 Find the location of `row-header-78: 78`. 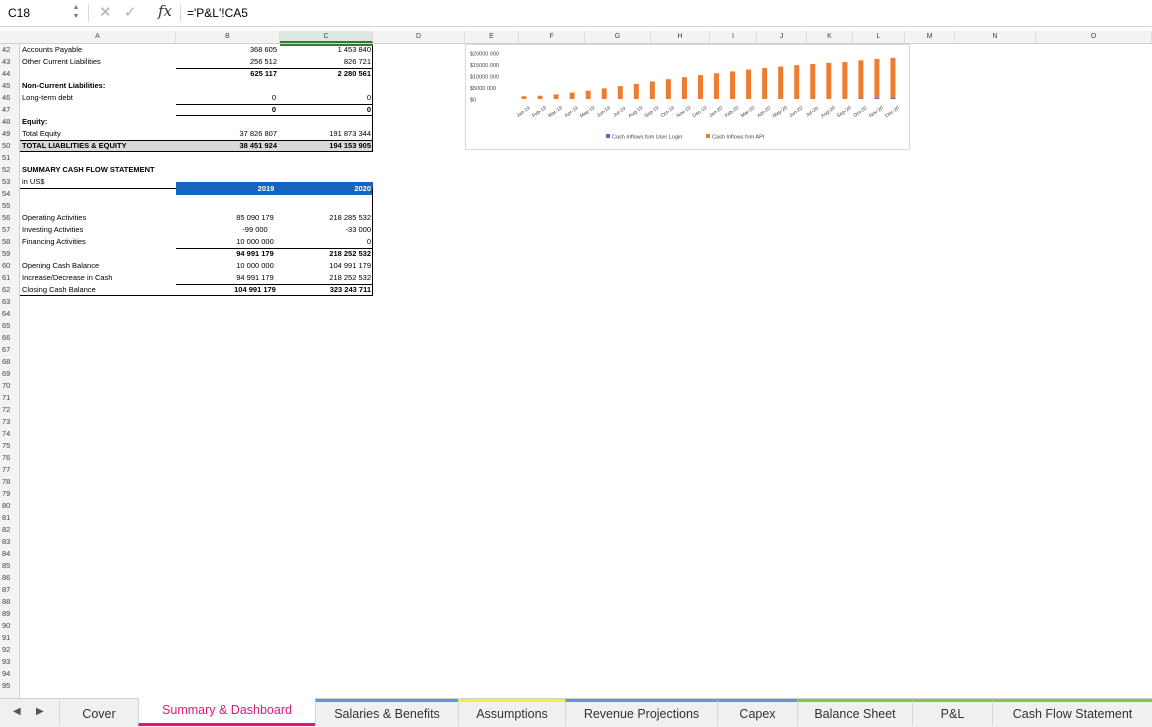

row-header-78: 78 is located at coordinates (9, 482).